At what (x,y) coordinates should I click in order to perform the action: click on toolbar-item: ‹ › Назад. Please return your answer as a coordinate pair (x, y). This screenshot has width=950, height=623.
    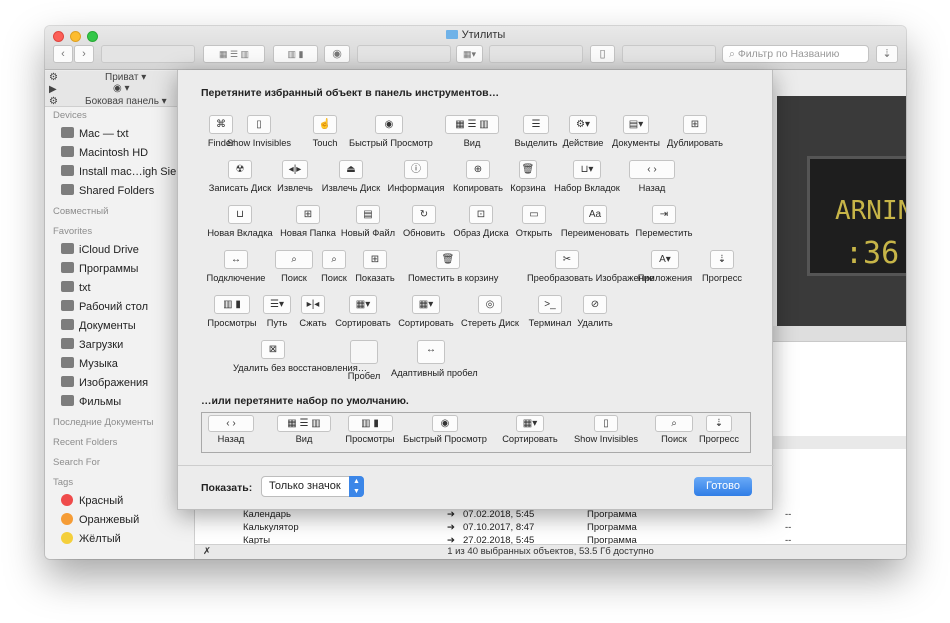
    Looking at the image, I should click on (652, 176).